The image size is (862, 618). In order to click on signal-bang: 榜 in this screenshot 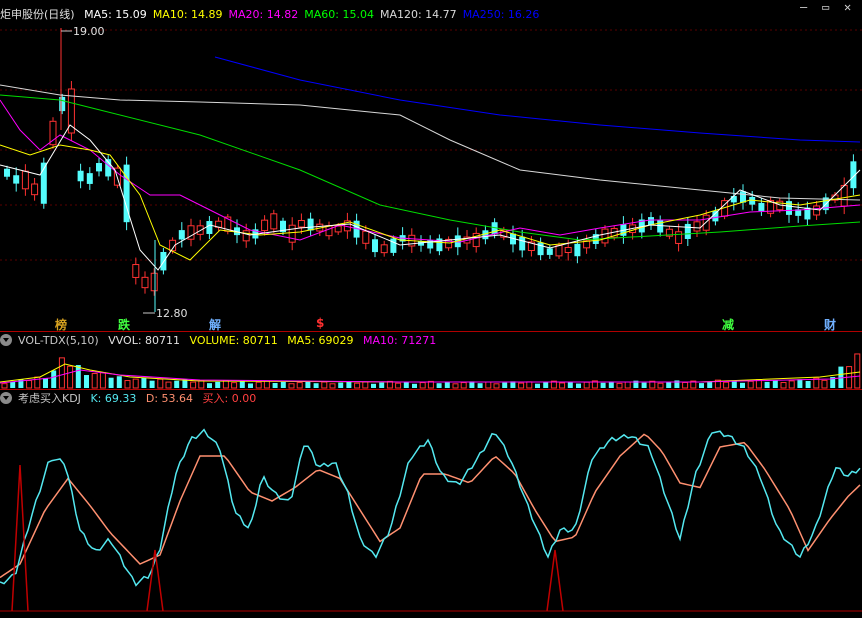, I will do `click(61, 324)`.